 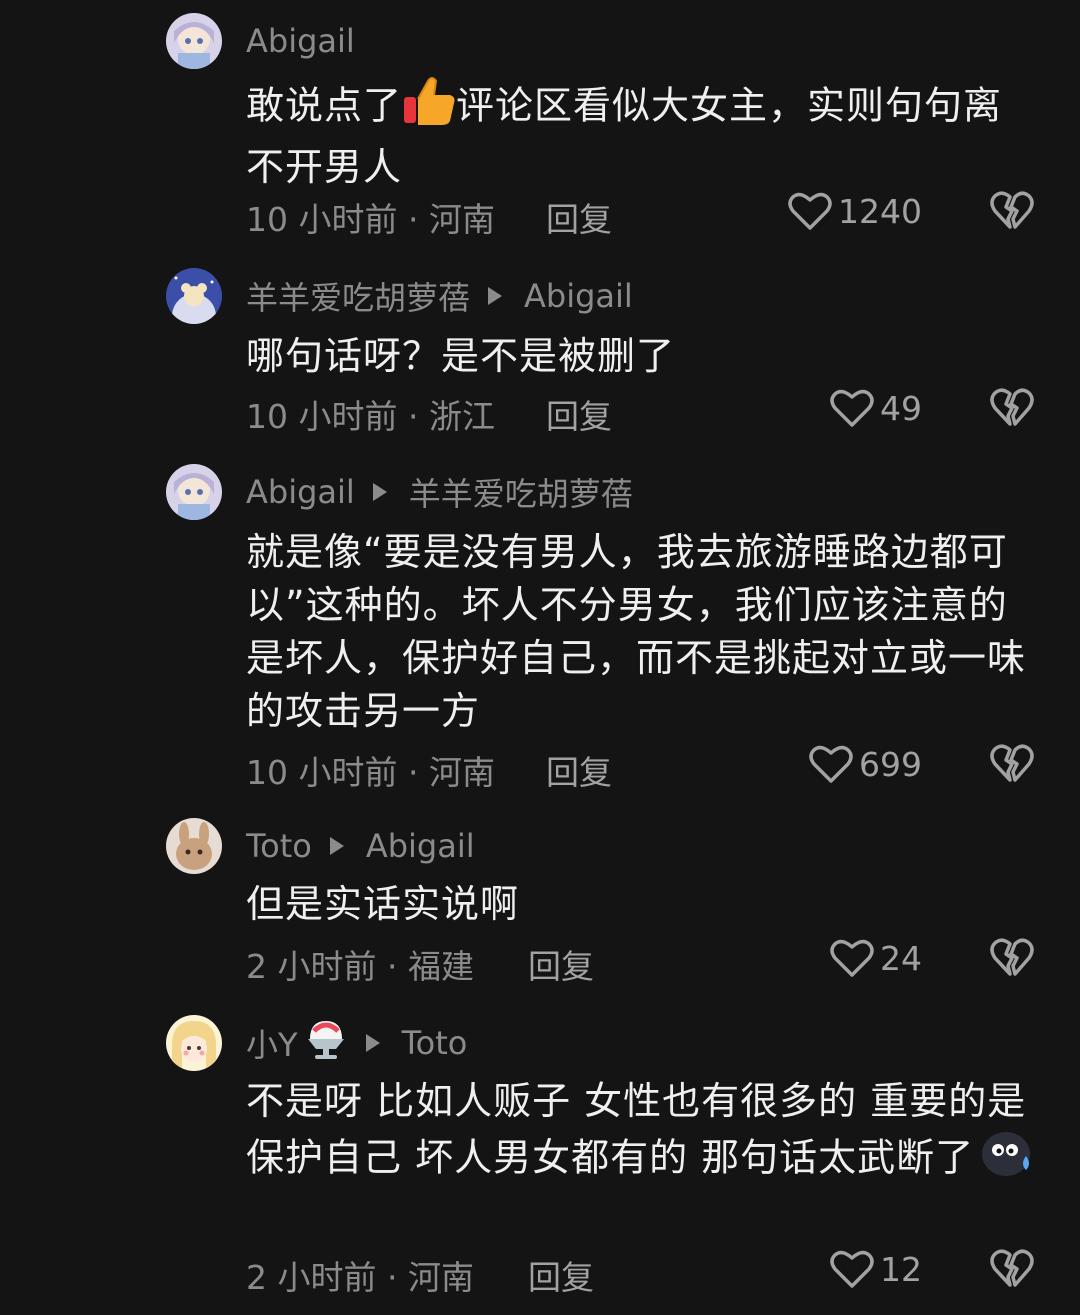 I want to click on reply-to-username: 羊羊爱吃胡萝蓓, so click(x=521, y=492).